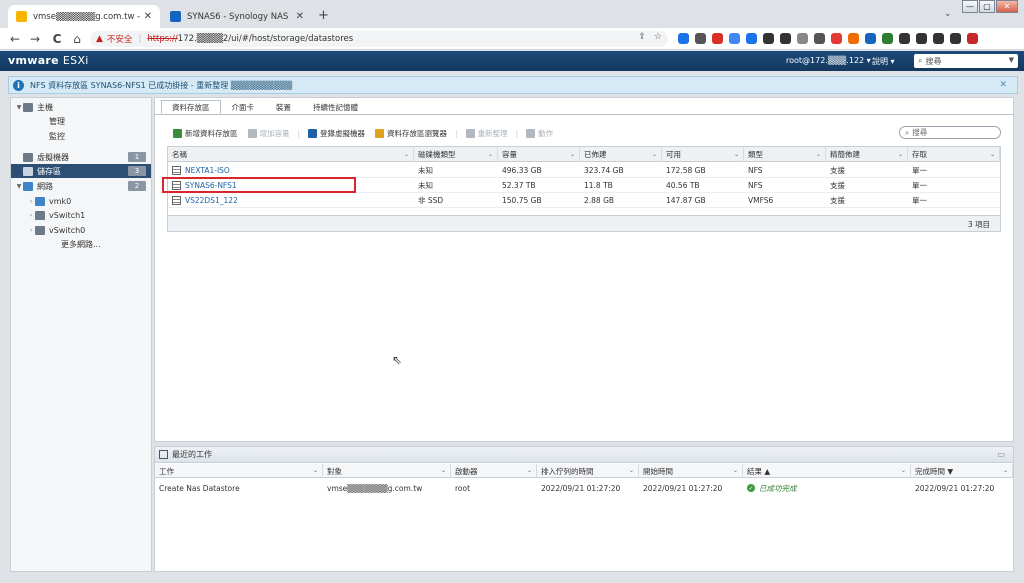 The width and height of the screenshot is (1024, 583). Describe the element at coordinates (81, 107) in the screenshot. I see `sidebar-item: ▼ 主機` at that location.